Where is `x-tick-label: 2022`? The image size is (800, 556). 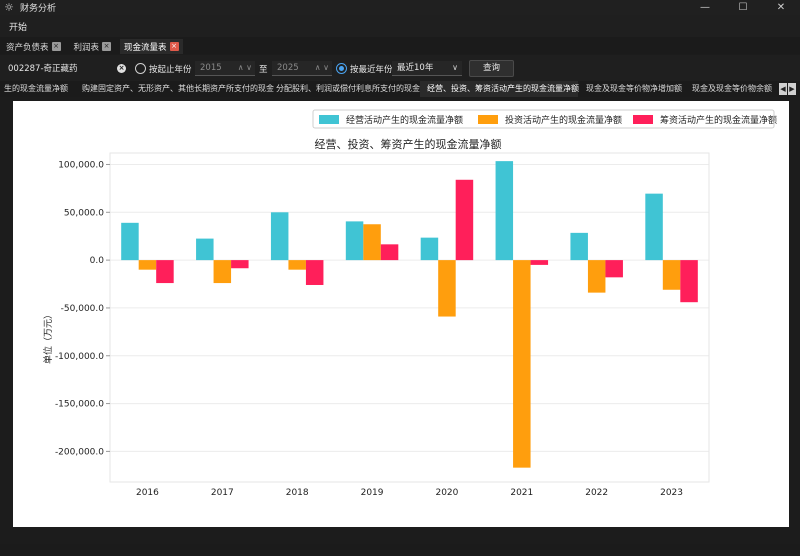 x-tick-label: 2022 is located at coordinates (596, 493).